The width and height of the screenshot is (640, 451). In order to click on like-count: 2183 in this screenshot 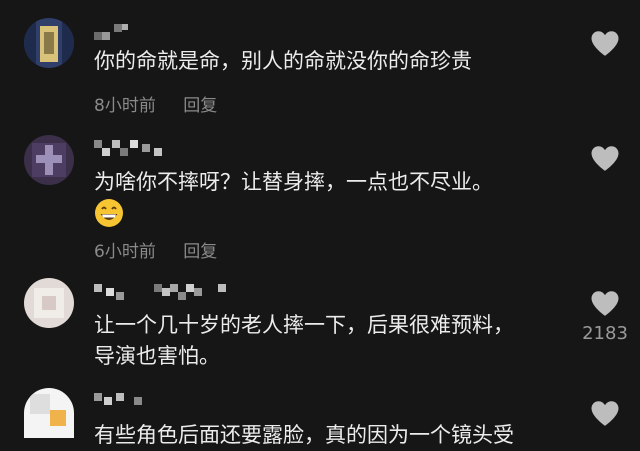, I will do `click(605, 333)`.